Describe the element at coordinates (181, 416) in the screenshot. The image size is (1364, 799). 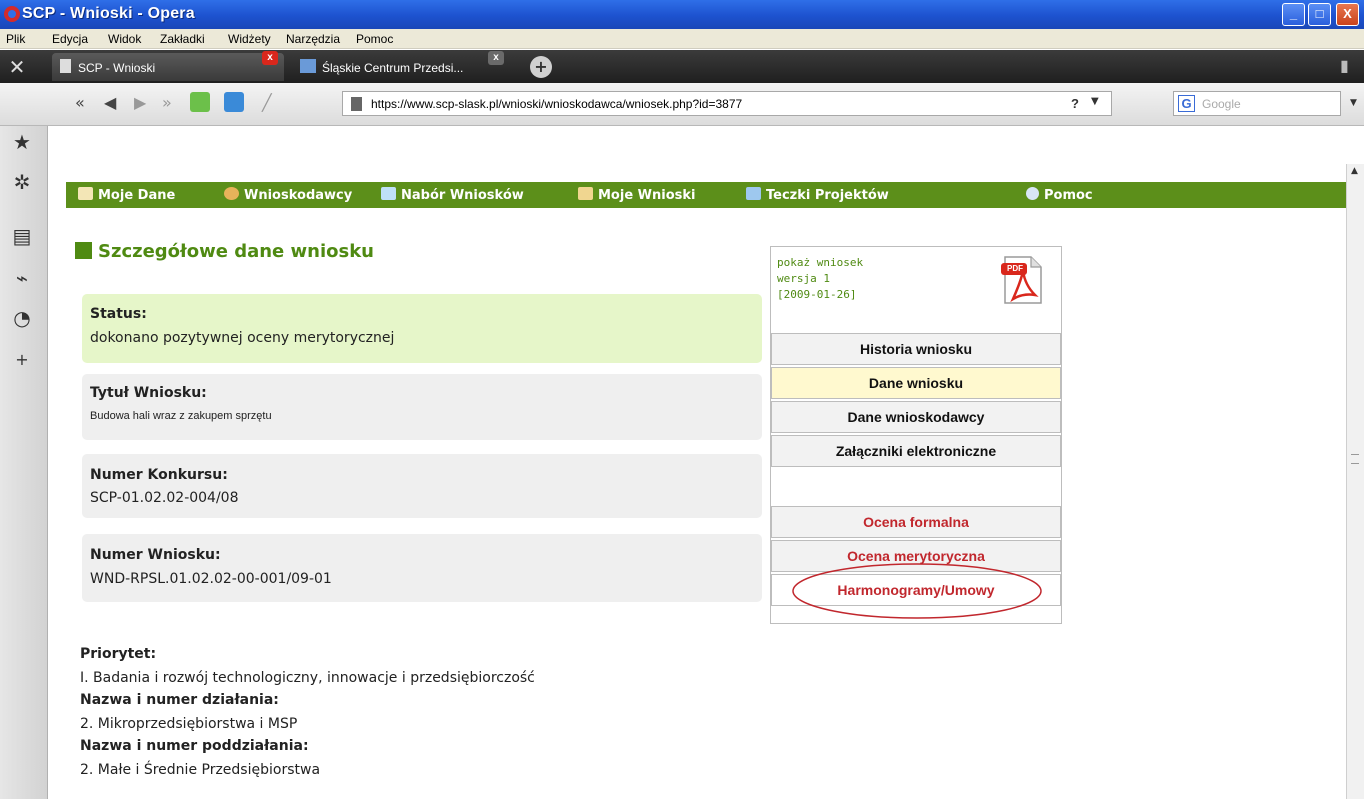
I see `title-value: Budowa hali wraz z zakupem sprzętu` at that location.